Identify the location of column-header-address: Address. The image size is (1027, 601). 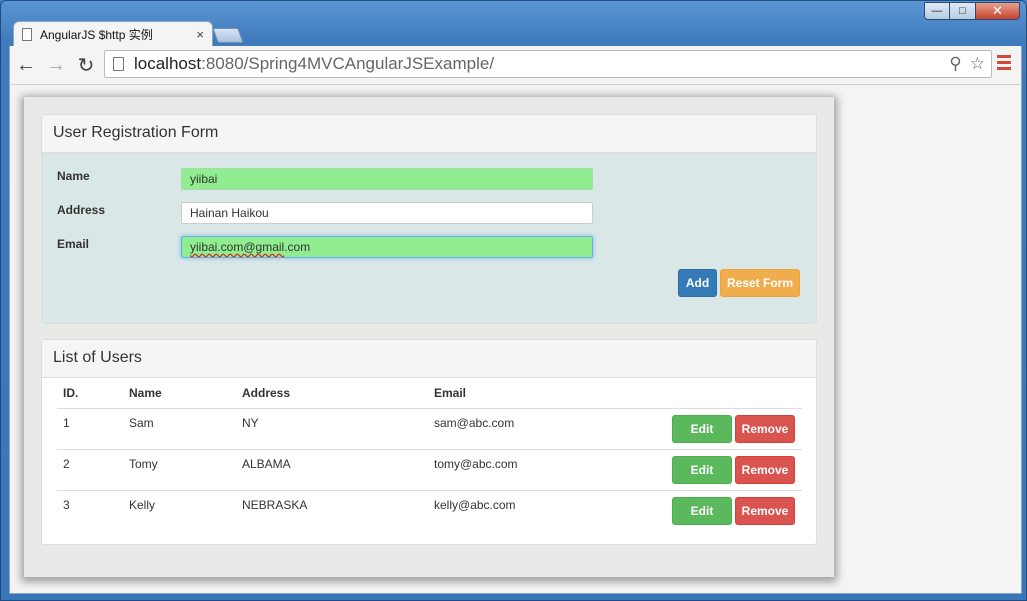
(332, 393).